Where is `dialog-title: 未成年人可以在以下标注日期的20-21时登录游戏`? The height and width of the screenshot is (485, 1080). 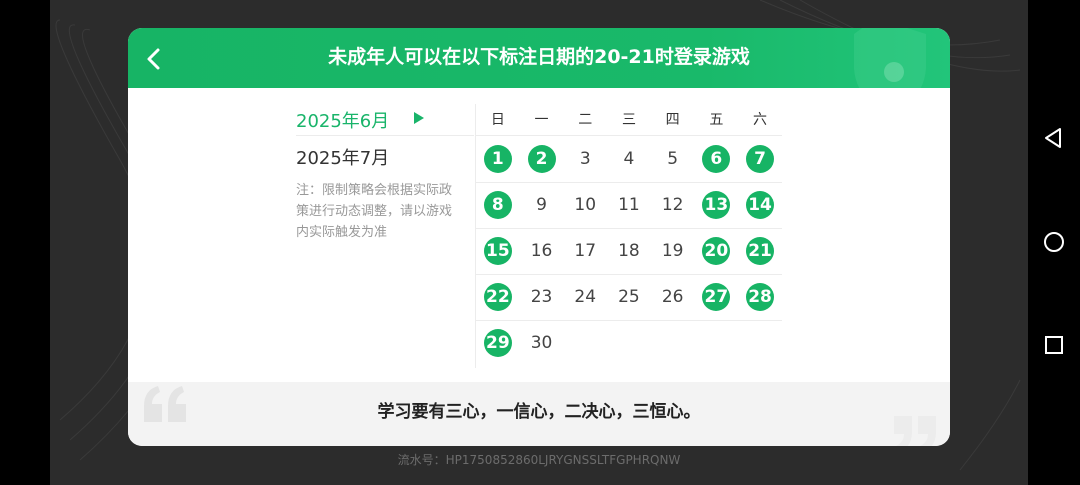 dialog-title: 未成年人可以在以下标注日期的20-21时登录游戏 is located at coordinates (539, 57).